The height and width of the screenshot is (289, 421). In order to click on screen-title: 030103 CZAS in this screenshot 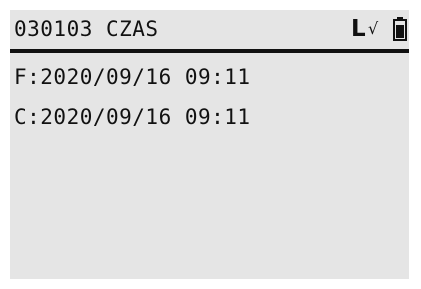, I will do `click(86, 29)`.